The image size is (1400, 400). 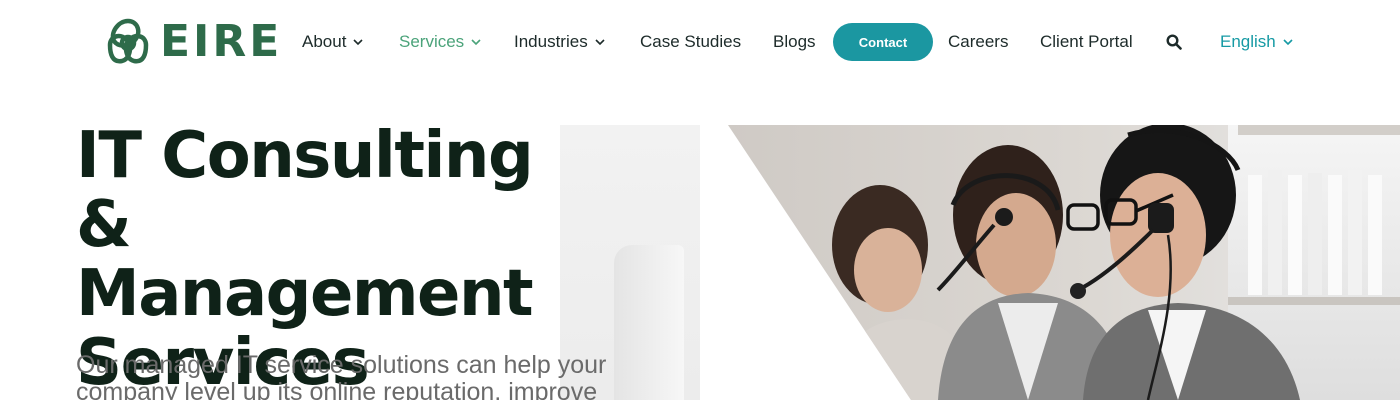 I want to click on search-button, so click(x=1174, y=42).